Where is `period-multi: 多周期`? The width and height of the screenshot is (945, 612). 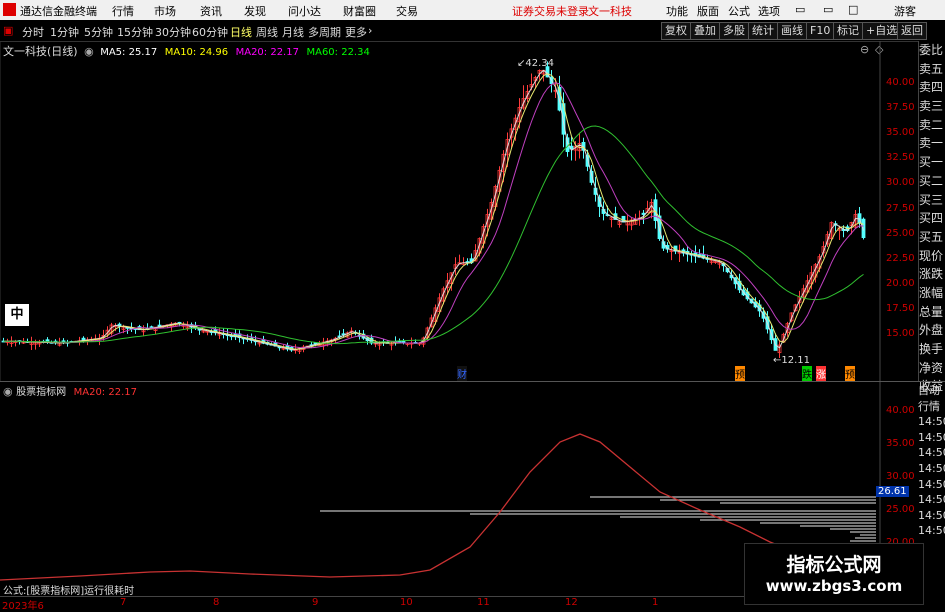 period-multi: 多周期 is located at coordinates (324, 32).